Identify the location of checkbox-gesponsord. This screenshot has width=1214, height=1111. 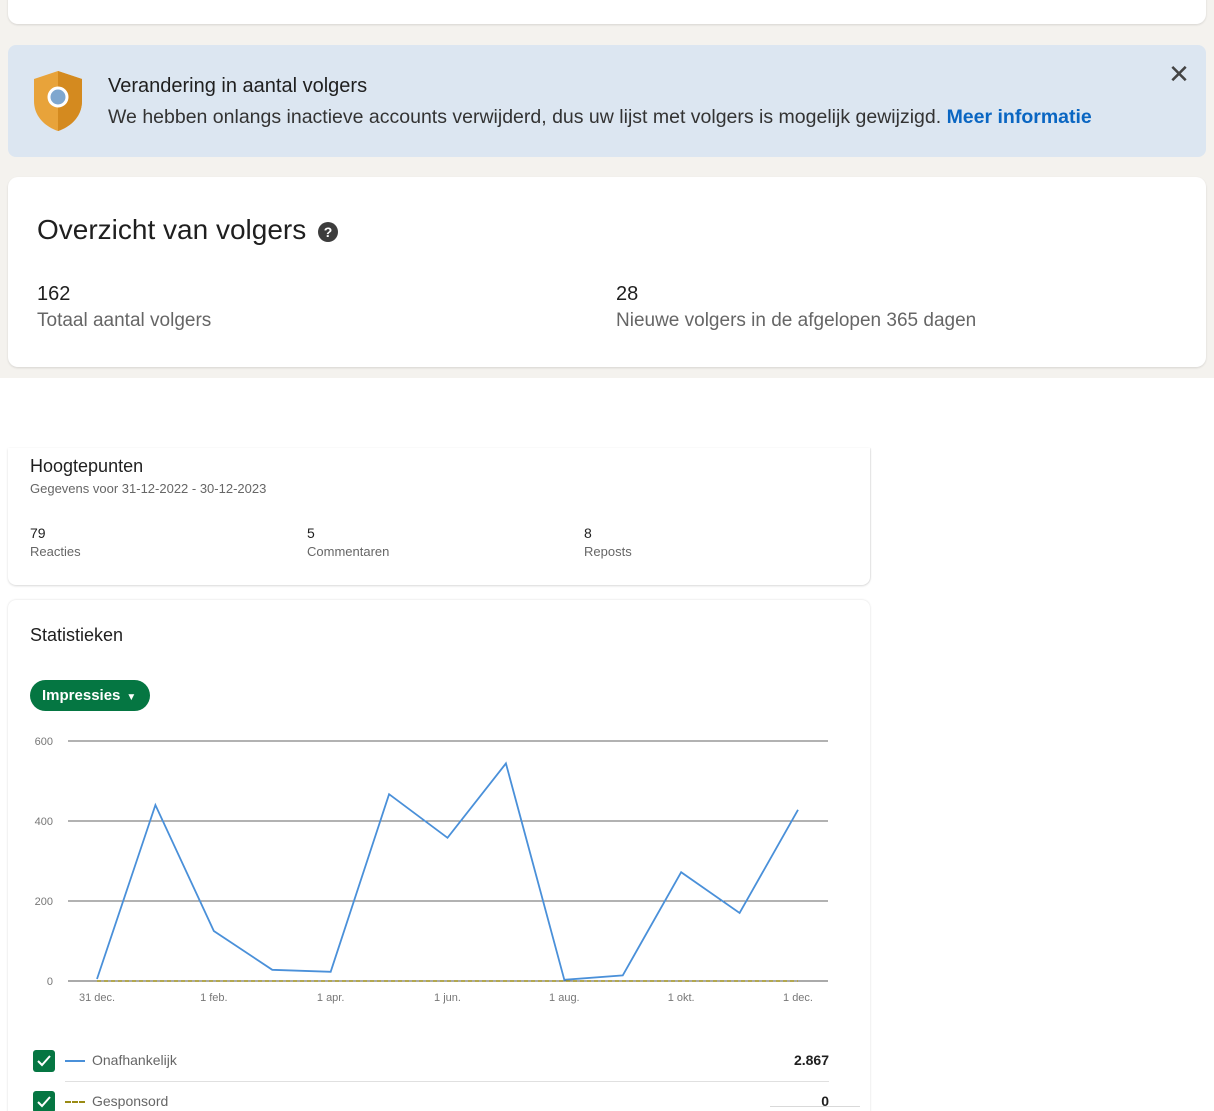
(44, 1101).